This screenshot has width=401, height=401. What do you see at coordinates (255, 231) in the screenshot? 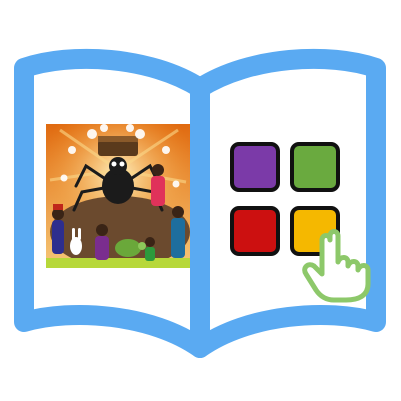
I see `tile-red` at bounding box center [255, 231].